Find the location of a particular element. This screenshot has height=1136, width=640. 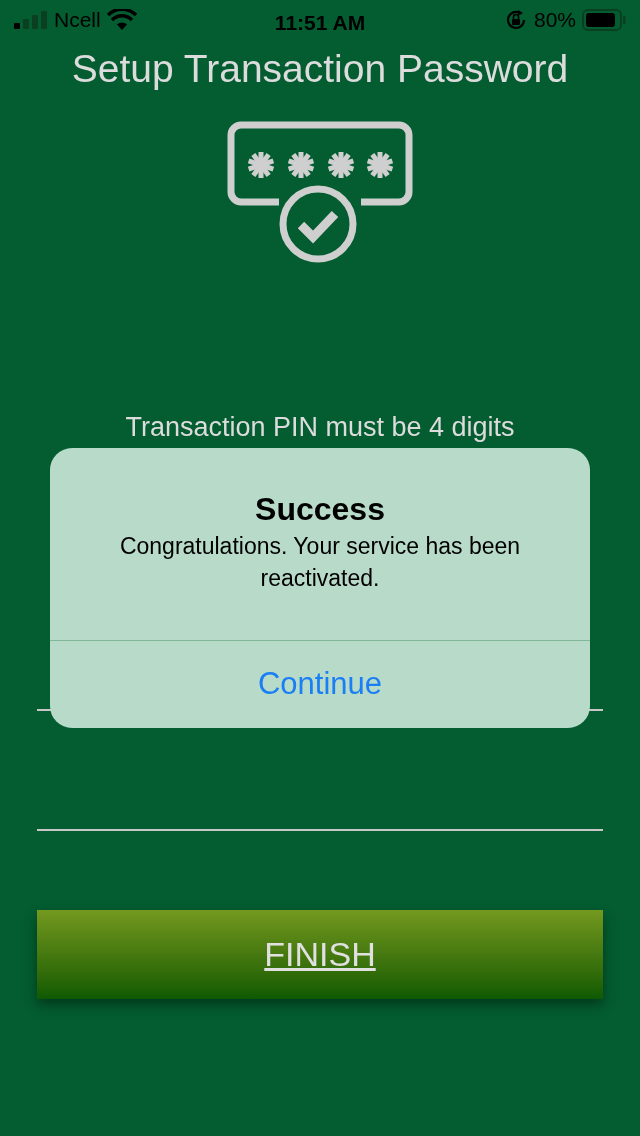

carrier-name: Ncell is located at coordinates (77, 20).